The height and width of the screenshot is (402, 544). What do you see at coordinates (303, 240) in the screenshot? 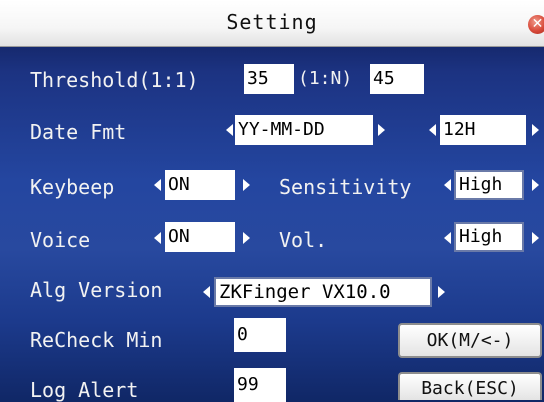
I see `vol-label: Vol.` at bounding box center [303, 240].